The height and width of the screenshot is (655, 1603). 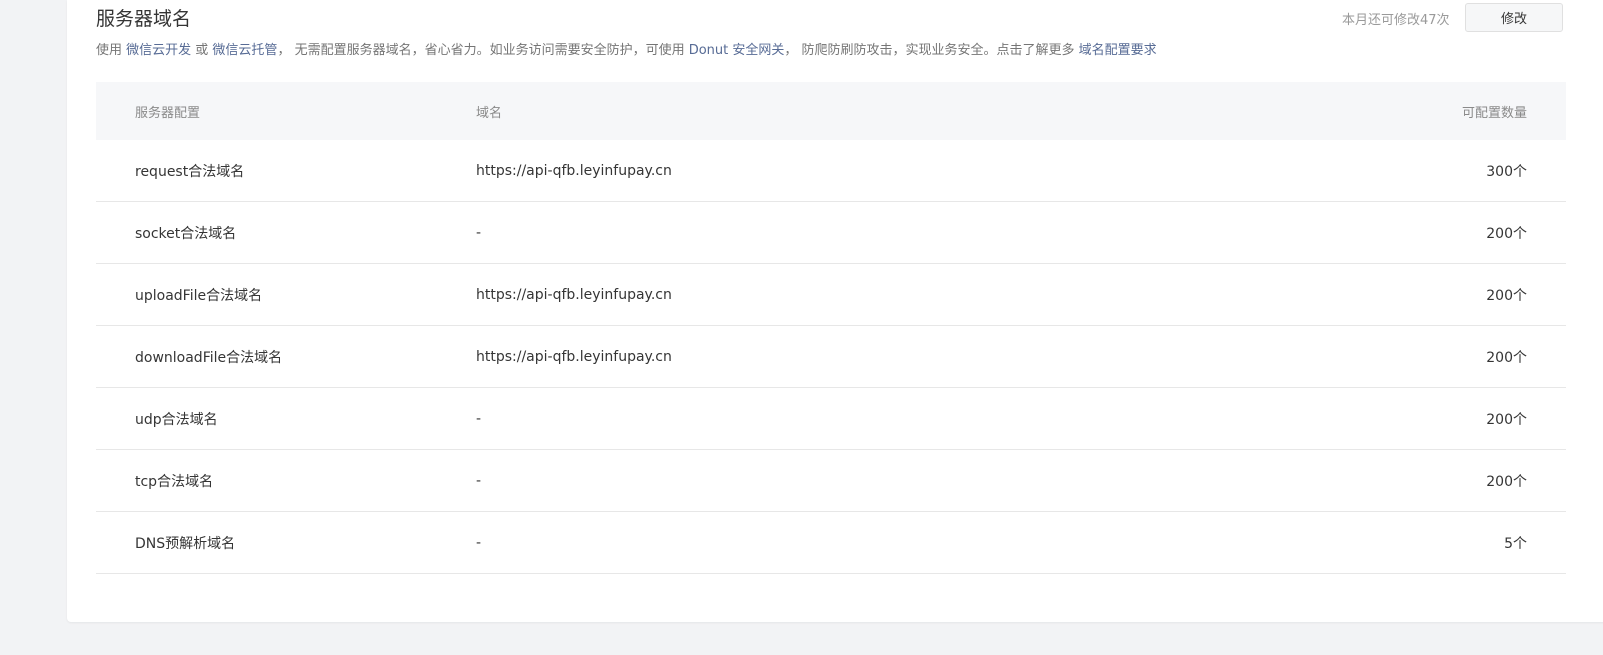 What do you see at coordinates (144, 19) in the screenshot?
I see `section-title: 服务器域名` at bounding box center [144, 19].